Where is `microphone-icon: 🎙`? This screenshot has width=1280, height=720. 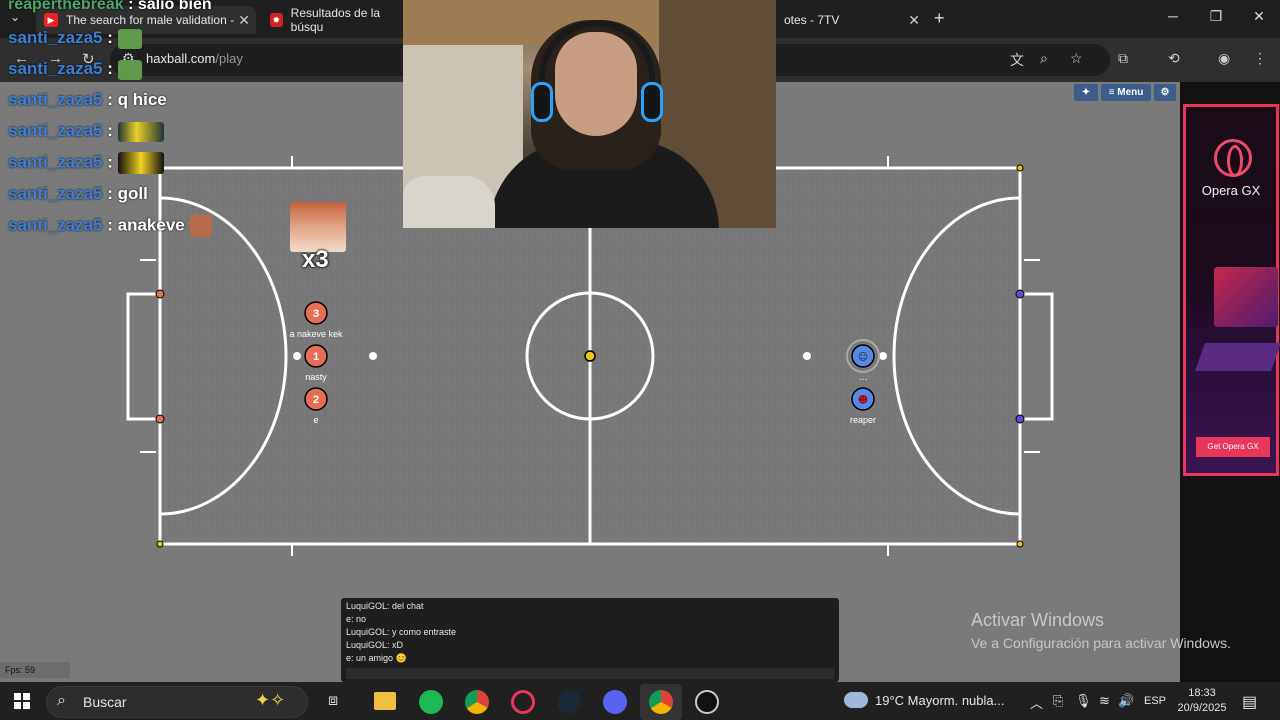 microphone-icon: 🎙 is located at coordinates (1083, 701).